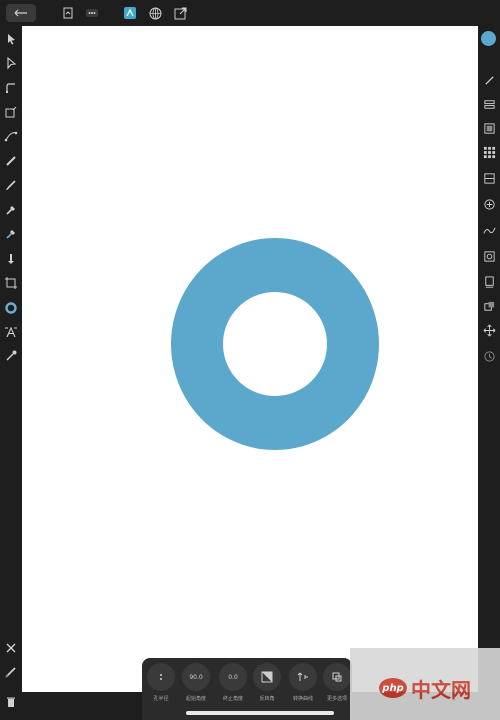 This screenshot has width=500, height=720. What do you see at coordinates (11, 672) in the screenshot?
I see `undo-icon` at bounding box center [11, 672].